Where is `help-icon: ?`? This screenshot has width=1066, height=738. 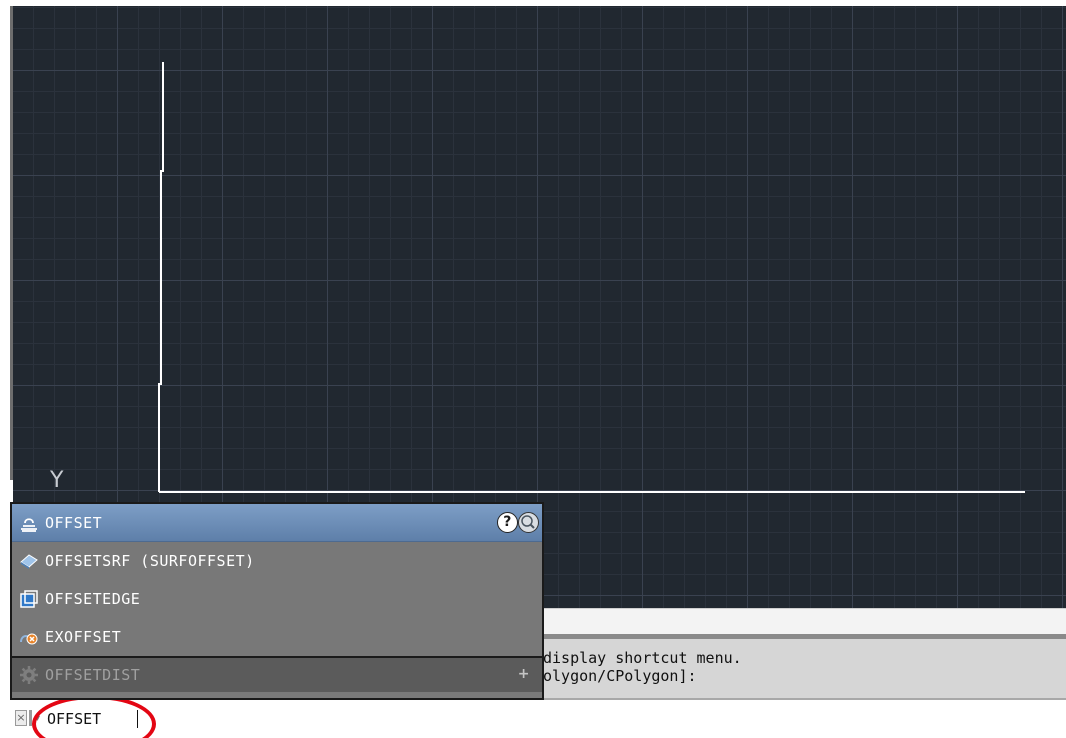
help-icon: ? is located at coordinates (507, 522).